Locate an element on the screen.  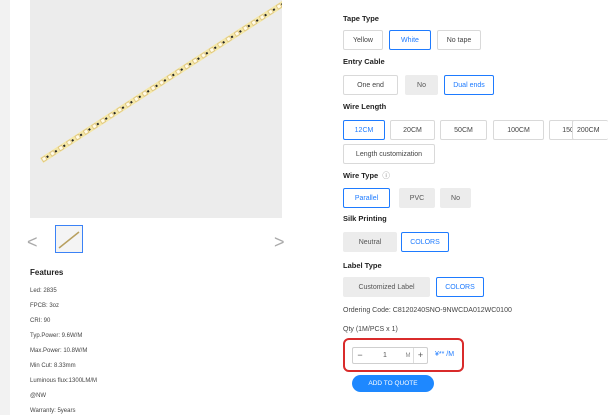
tape-type-yellow-option: Yellow is located at coordinates (363, 40).